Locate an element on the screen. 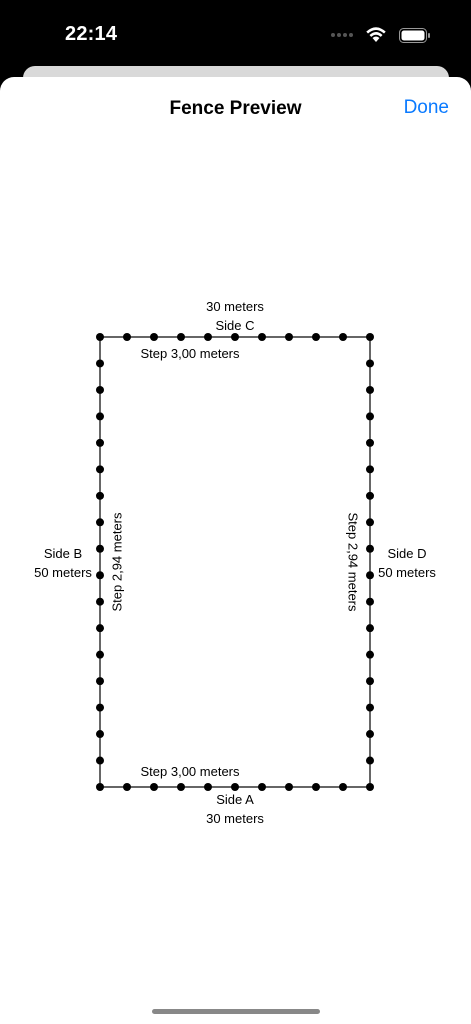  side-c-length: 30 meters is located at coordinates (235, 306).